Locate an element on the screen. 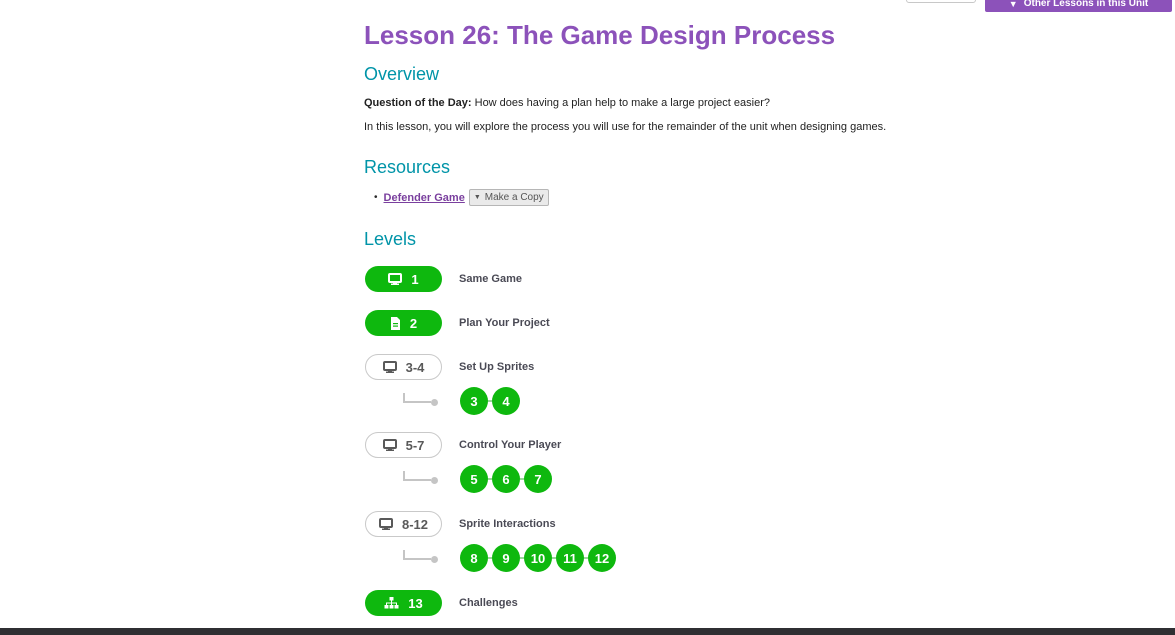  level-2-button: 2 is located at coordinates (403, 323).